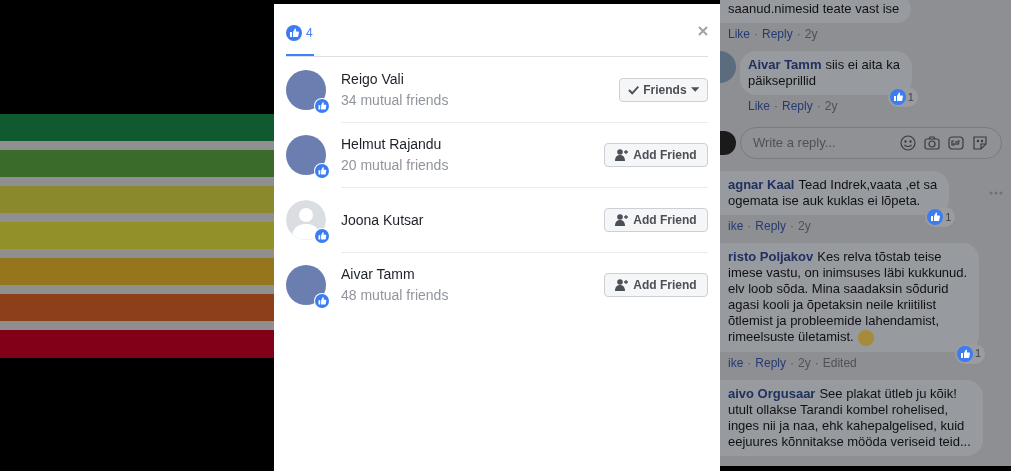  Describe the element at coordinates (782, 80) in the screenshot. I see `comment-text: päikseprillid` at that location.